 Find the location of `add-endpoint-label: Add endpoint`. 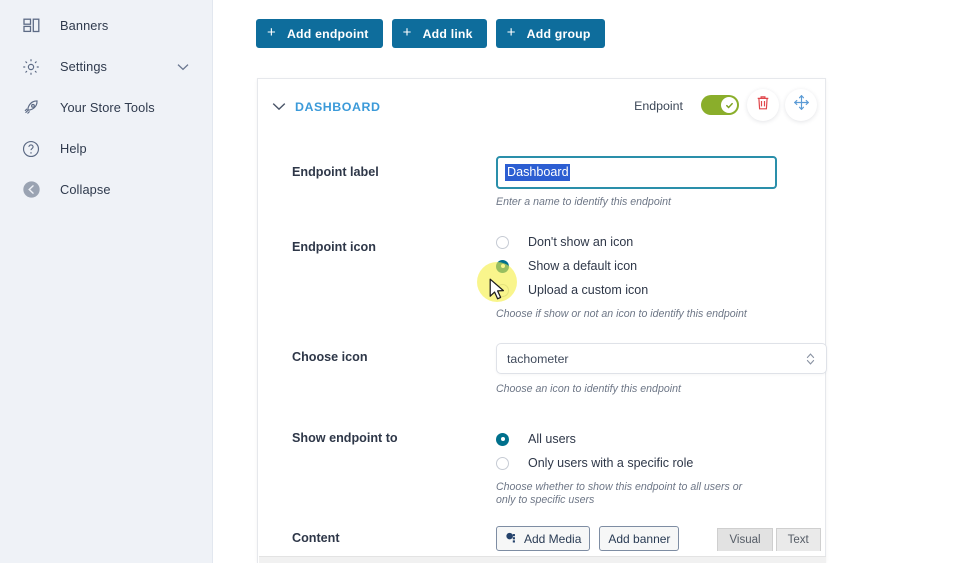

add-endpoint-label: Add endpoint is located at coordinates (327, 33).